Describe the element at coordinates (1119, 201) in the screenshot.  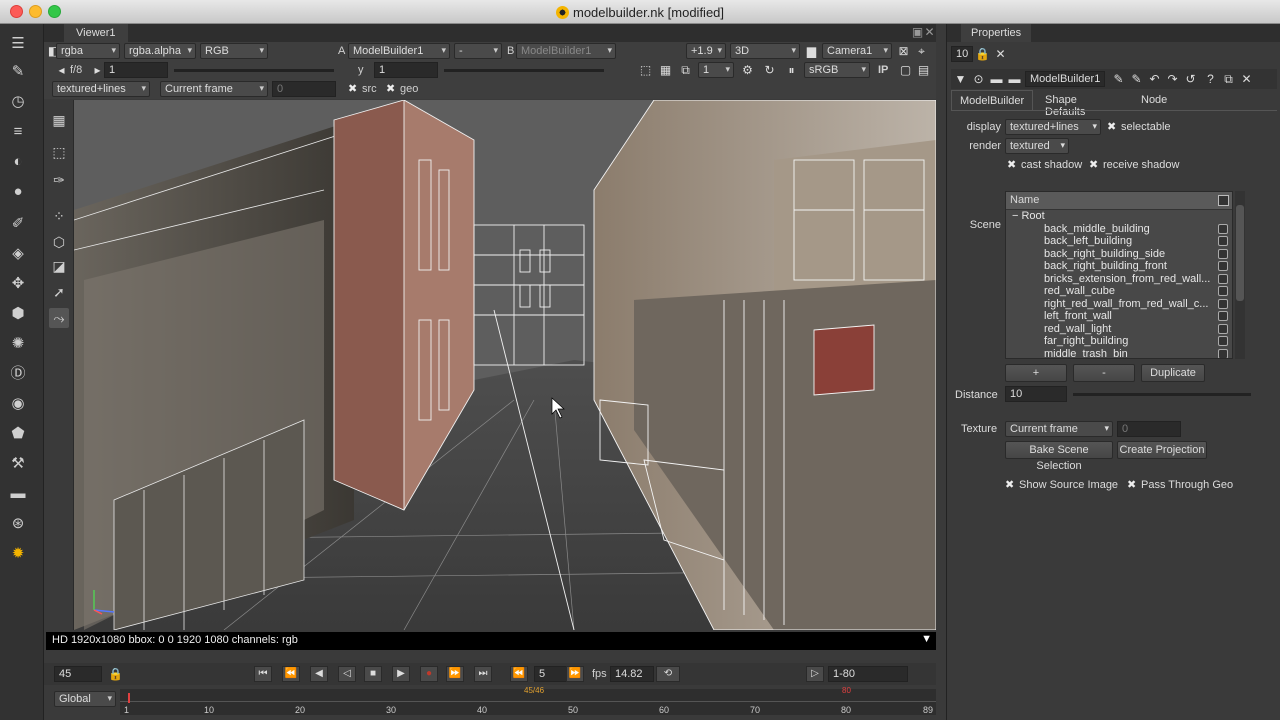
I see `scene-list-header: Name` at that location.